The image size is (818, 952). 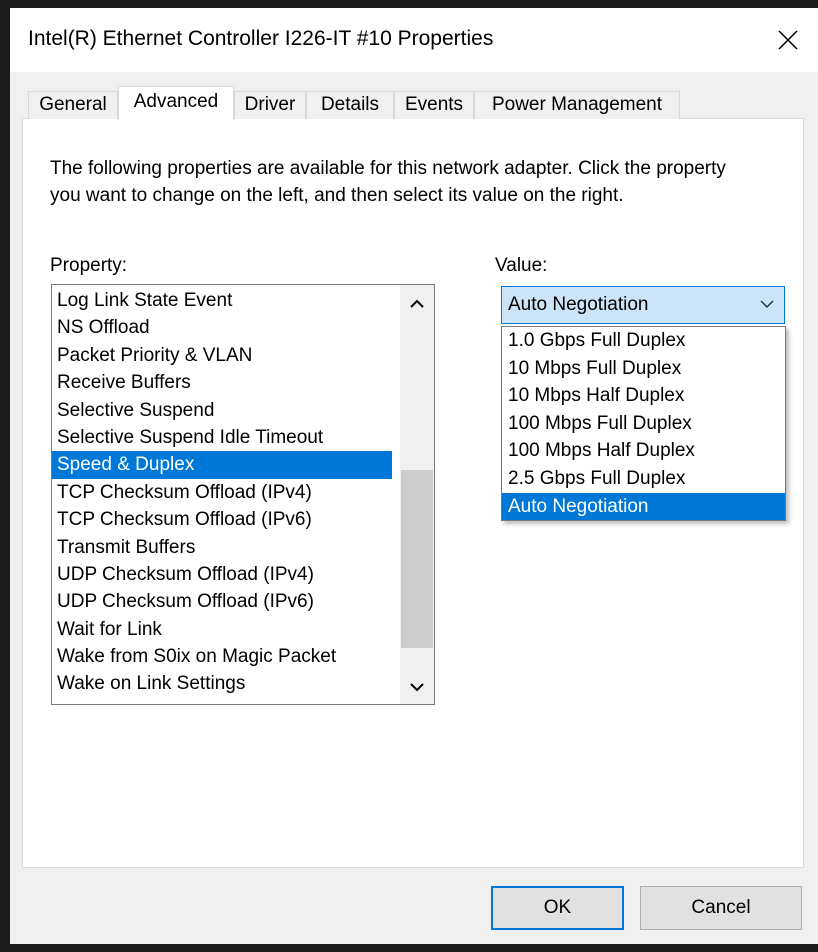 I want to click on chevron-up-icon, so click(x=417, y=303).